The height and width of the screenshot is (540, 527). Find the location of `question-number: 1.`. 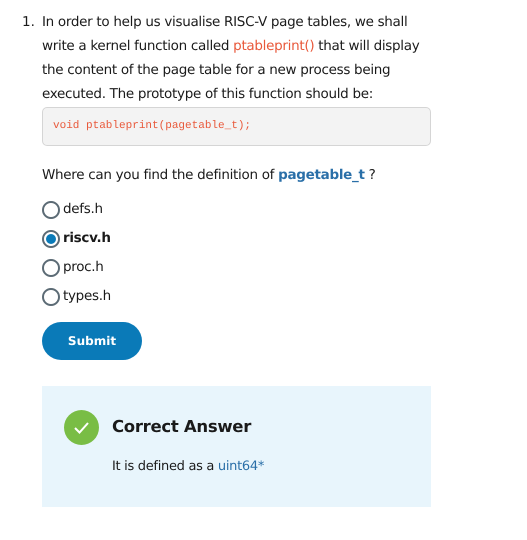

question-number: 1. is located at coordinates (29, 22).